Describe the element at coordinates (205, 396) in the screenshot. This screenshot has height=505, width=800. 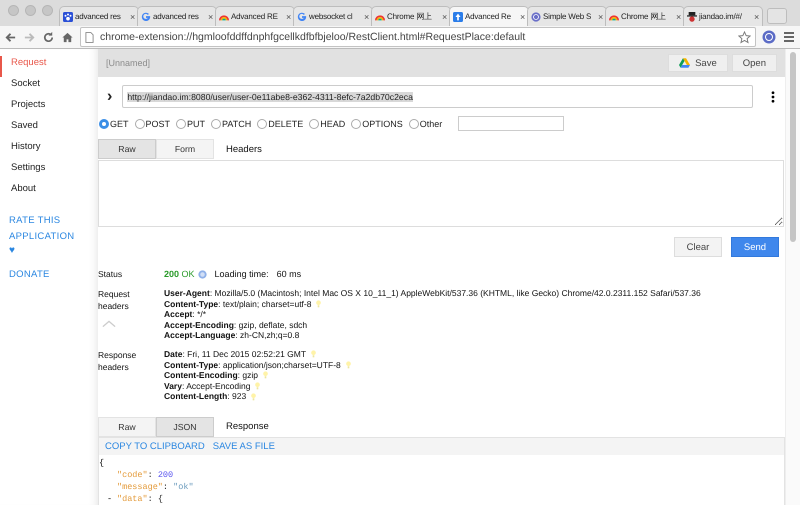
I see `header-line: Content-Length: 923` at that location.